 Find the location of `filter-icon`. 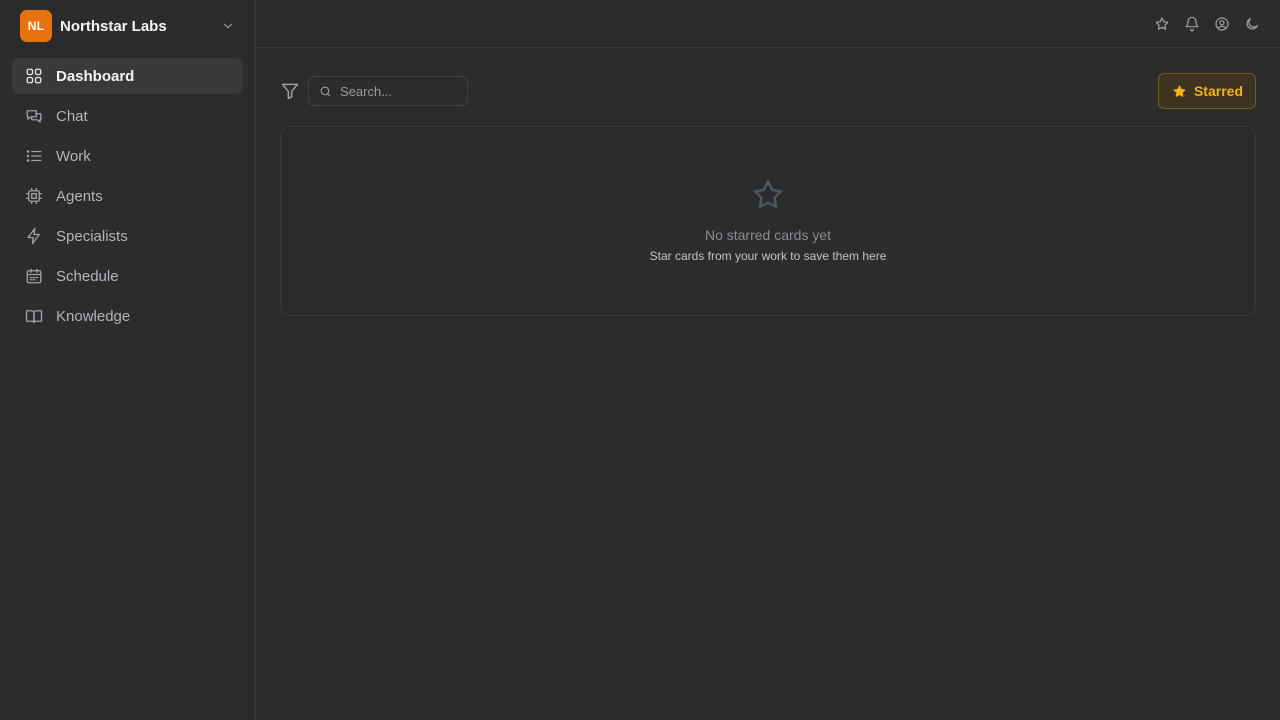

filter-icon is located at coordinates (290, 91).